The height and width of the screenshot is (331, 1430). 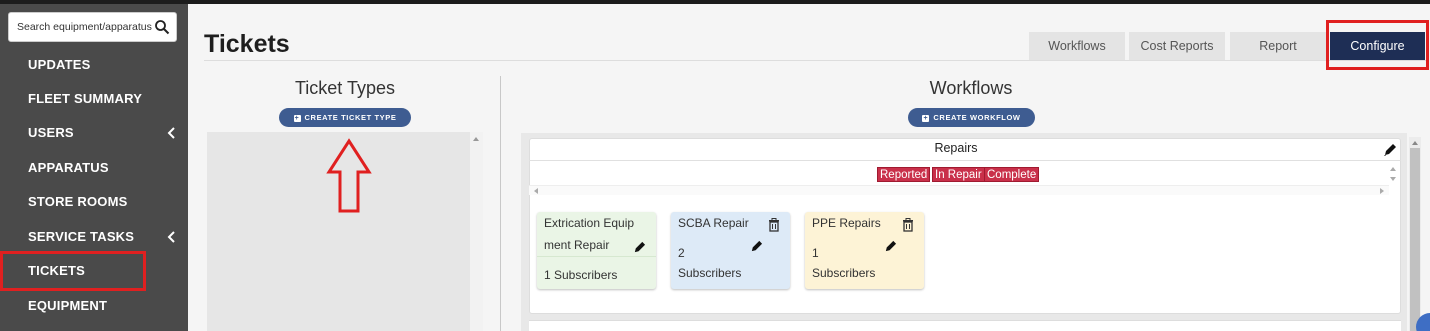 What do you see at coordinates (1278, 46) in the screenshot?
I see `tab-report: Report` at bounding box center [1278, 46].